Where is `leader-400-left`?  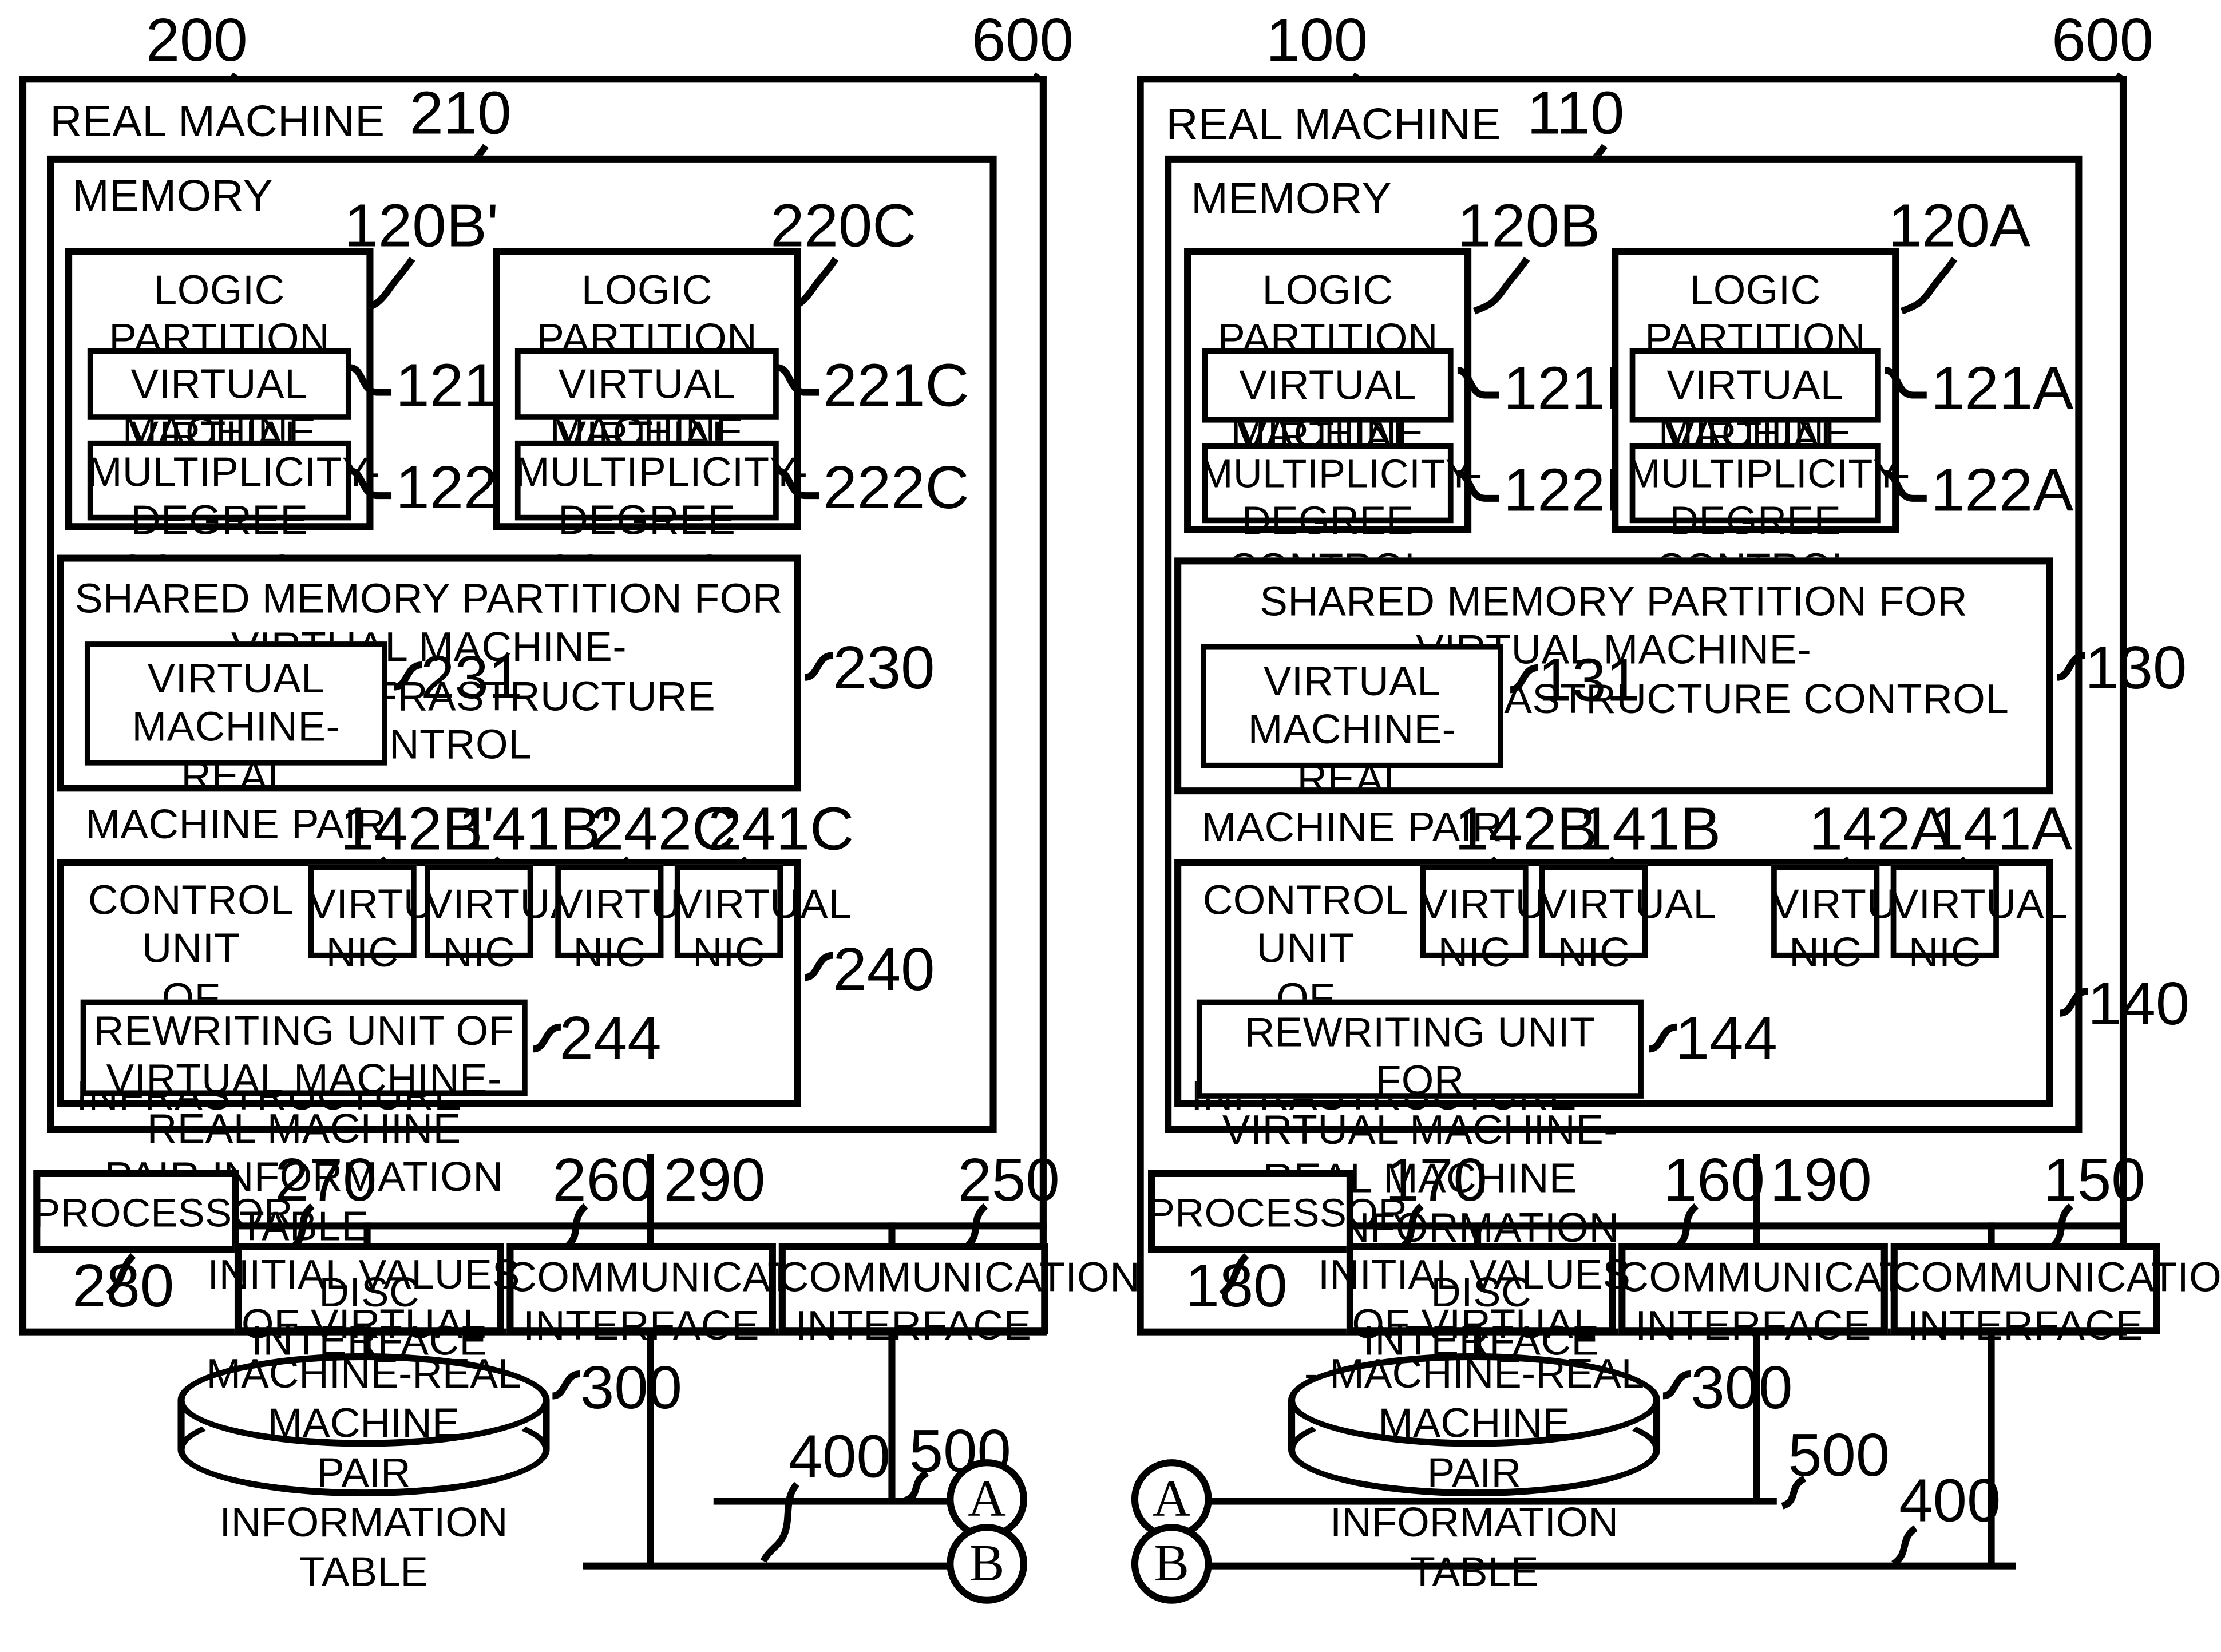
leader-400-left is located at coordinates (788, 1524).